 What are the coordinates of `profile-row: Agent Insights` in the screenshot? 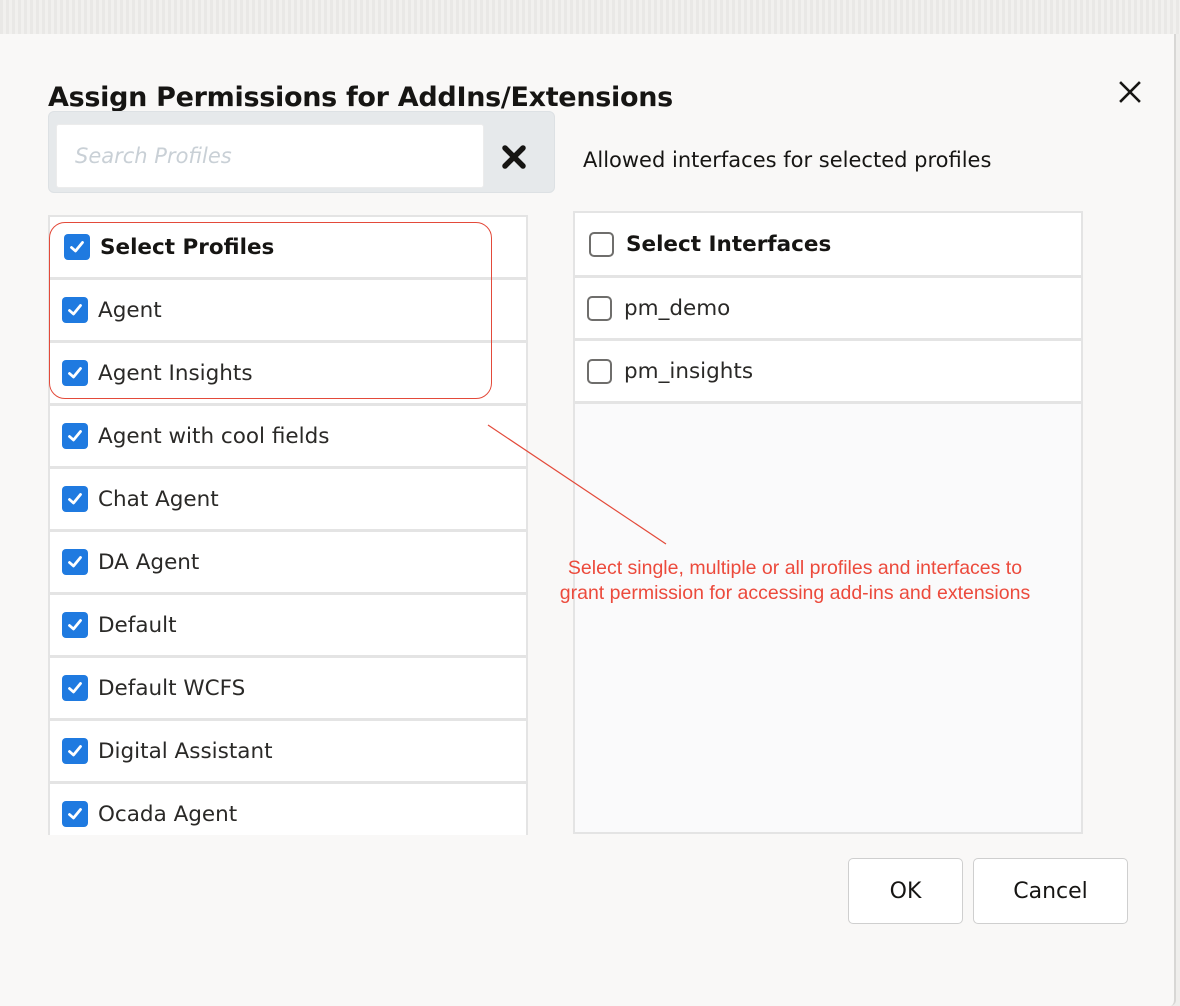 It's located at (288, 373).